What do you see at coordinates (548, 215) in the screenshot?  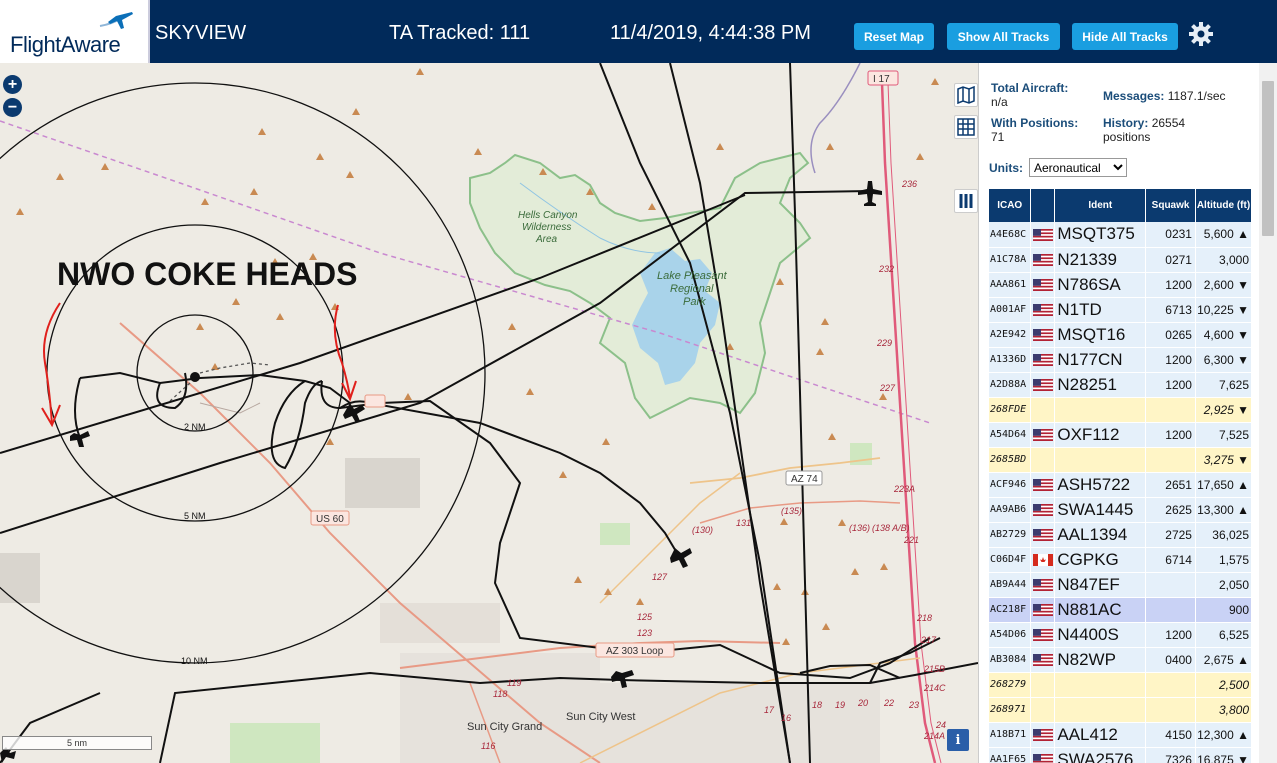 I see `map-label-hells: Hells Canyon` at bounding box center [548, 215].